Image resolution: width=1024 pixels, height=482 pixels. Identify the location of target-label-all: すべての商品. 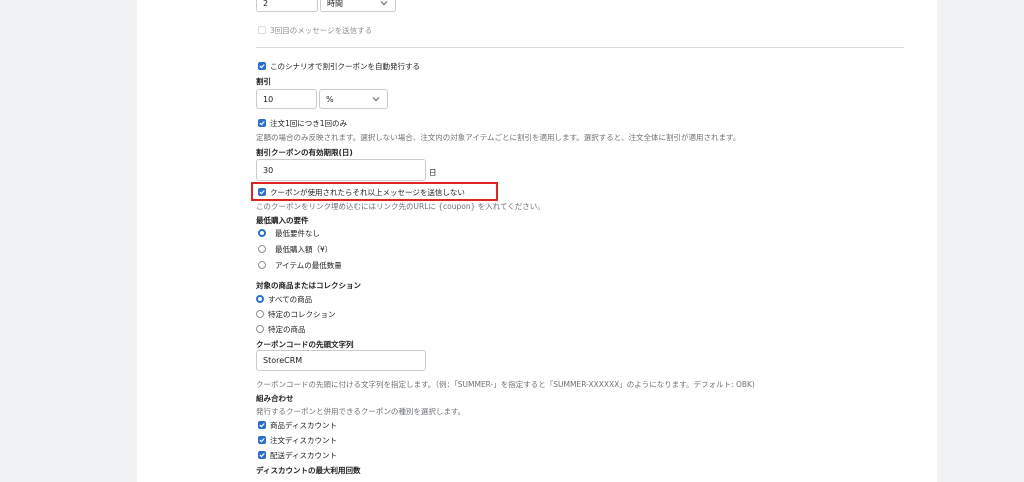
(290, 299).